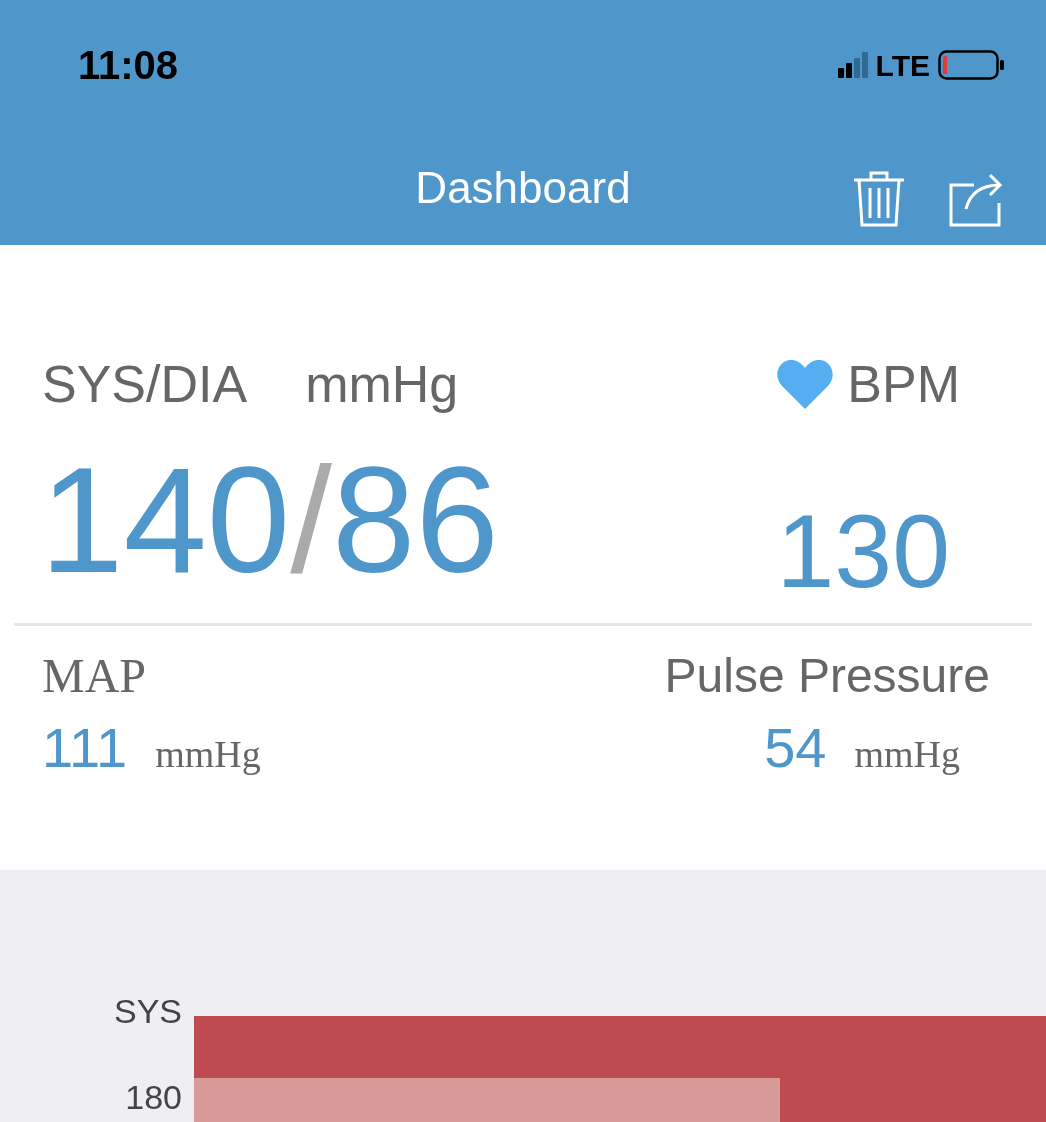 The image size is (1046, 1122). Describe the element at coordinates (153, 1097) in the screenshot. I see `axis-tick: 180` at that location.